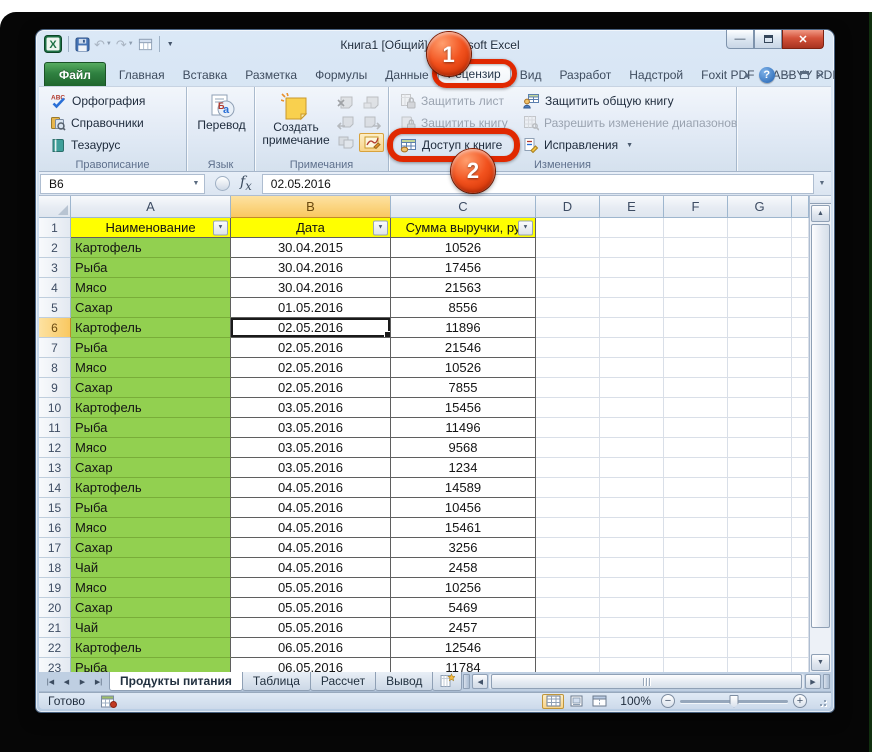 The height and width of the screenshot is (752, 872). Describe the element at coordinates (311, 207) in the screenshot. I see `column-header-B: B` at that location.